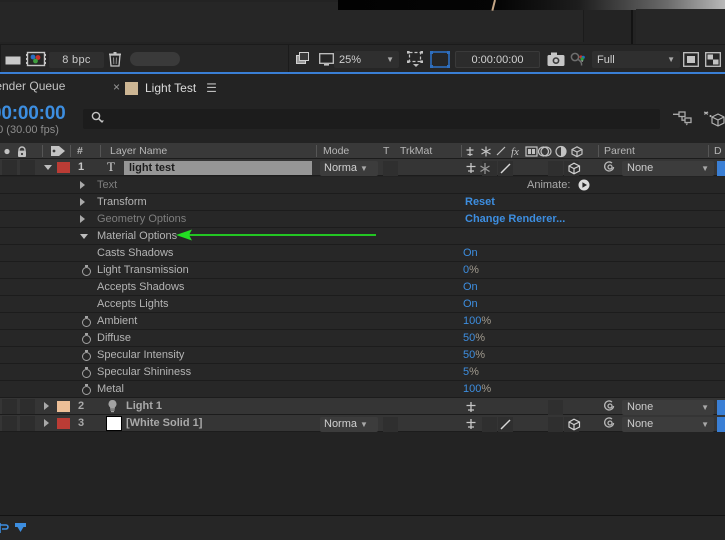  I want to click on layer-name-label: Light 1, so click(144, 406).